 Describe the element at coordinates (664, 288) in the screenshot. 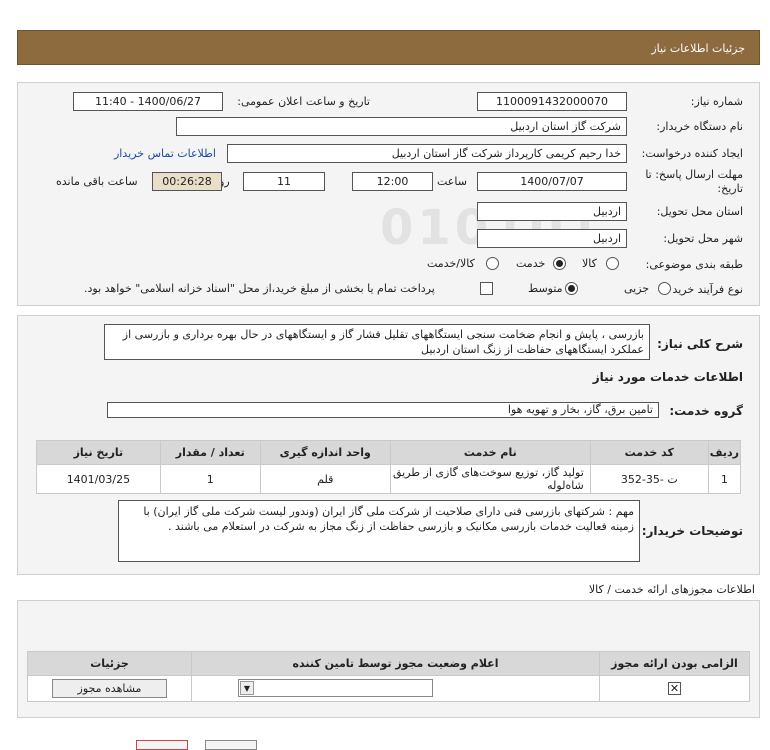

I see `process-radio-minor` at that location.